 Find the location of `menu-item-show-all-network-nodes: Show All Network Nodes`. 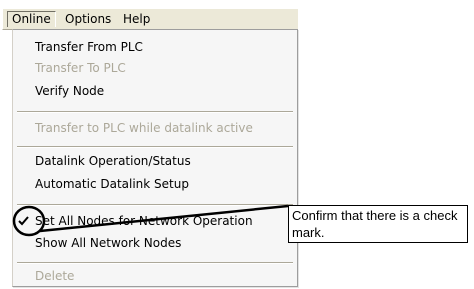

menu-item-show-all-network-nodes: Show All Network Nodes is located at coordinates (155, 243).